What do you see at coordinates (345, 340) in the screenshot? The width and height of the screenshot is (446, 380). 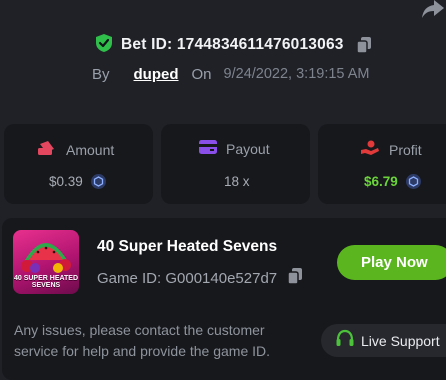 I see `headset-icon` at bounding box center [345, 340].